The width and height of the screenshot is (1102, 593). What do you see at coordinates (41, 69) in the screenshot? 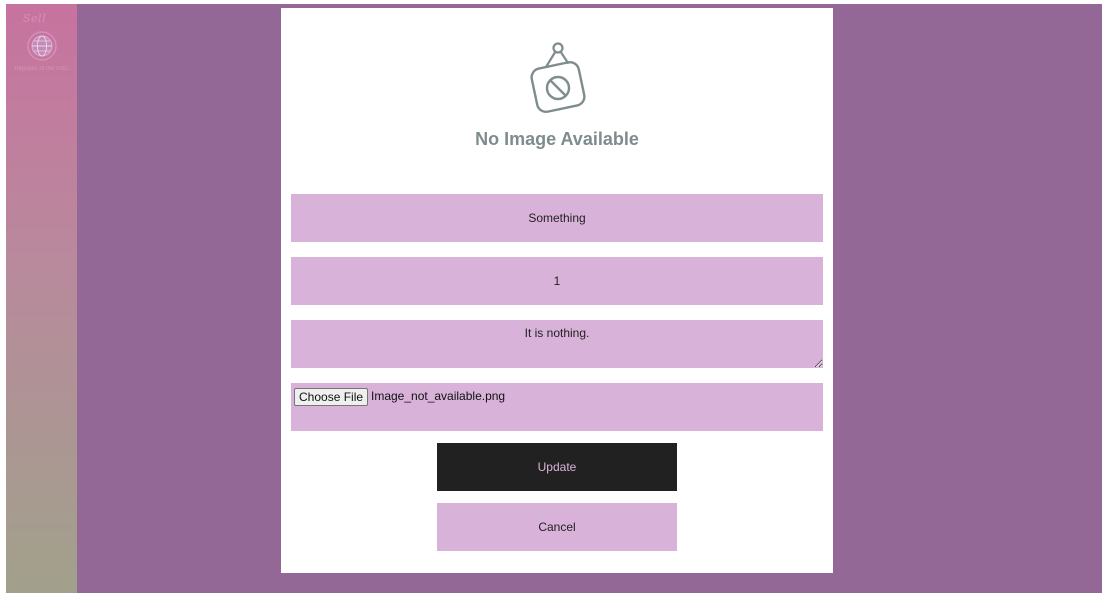
I see `logo-caption: Republic of the USC` at bounding box center [41, 69].